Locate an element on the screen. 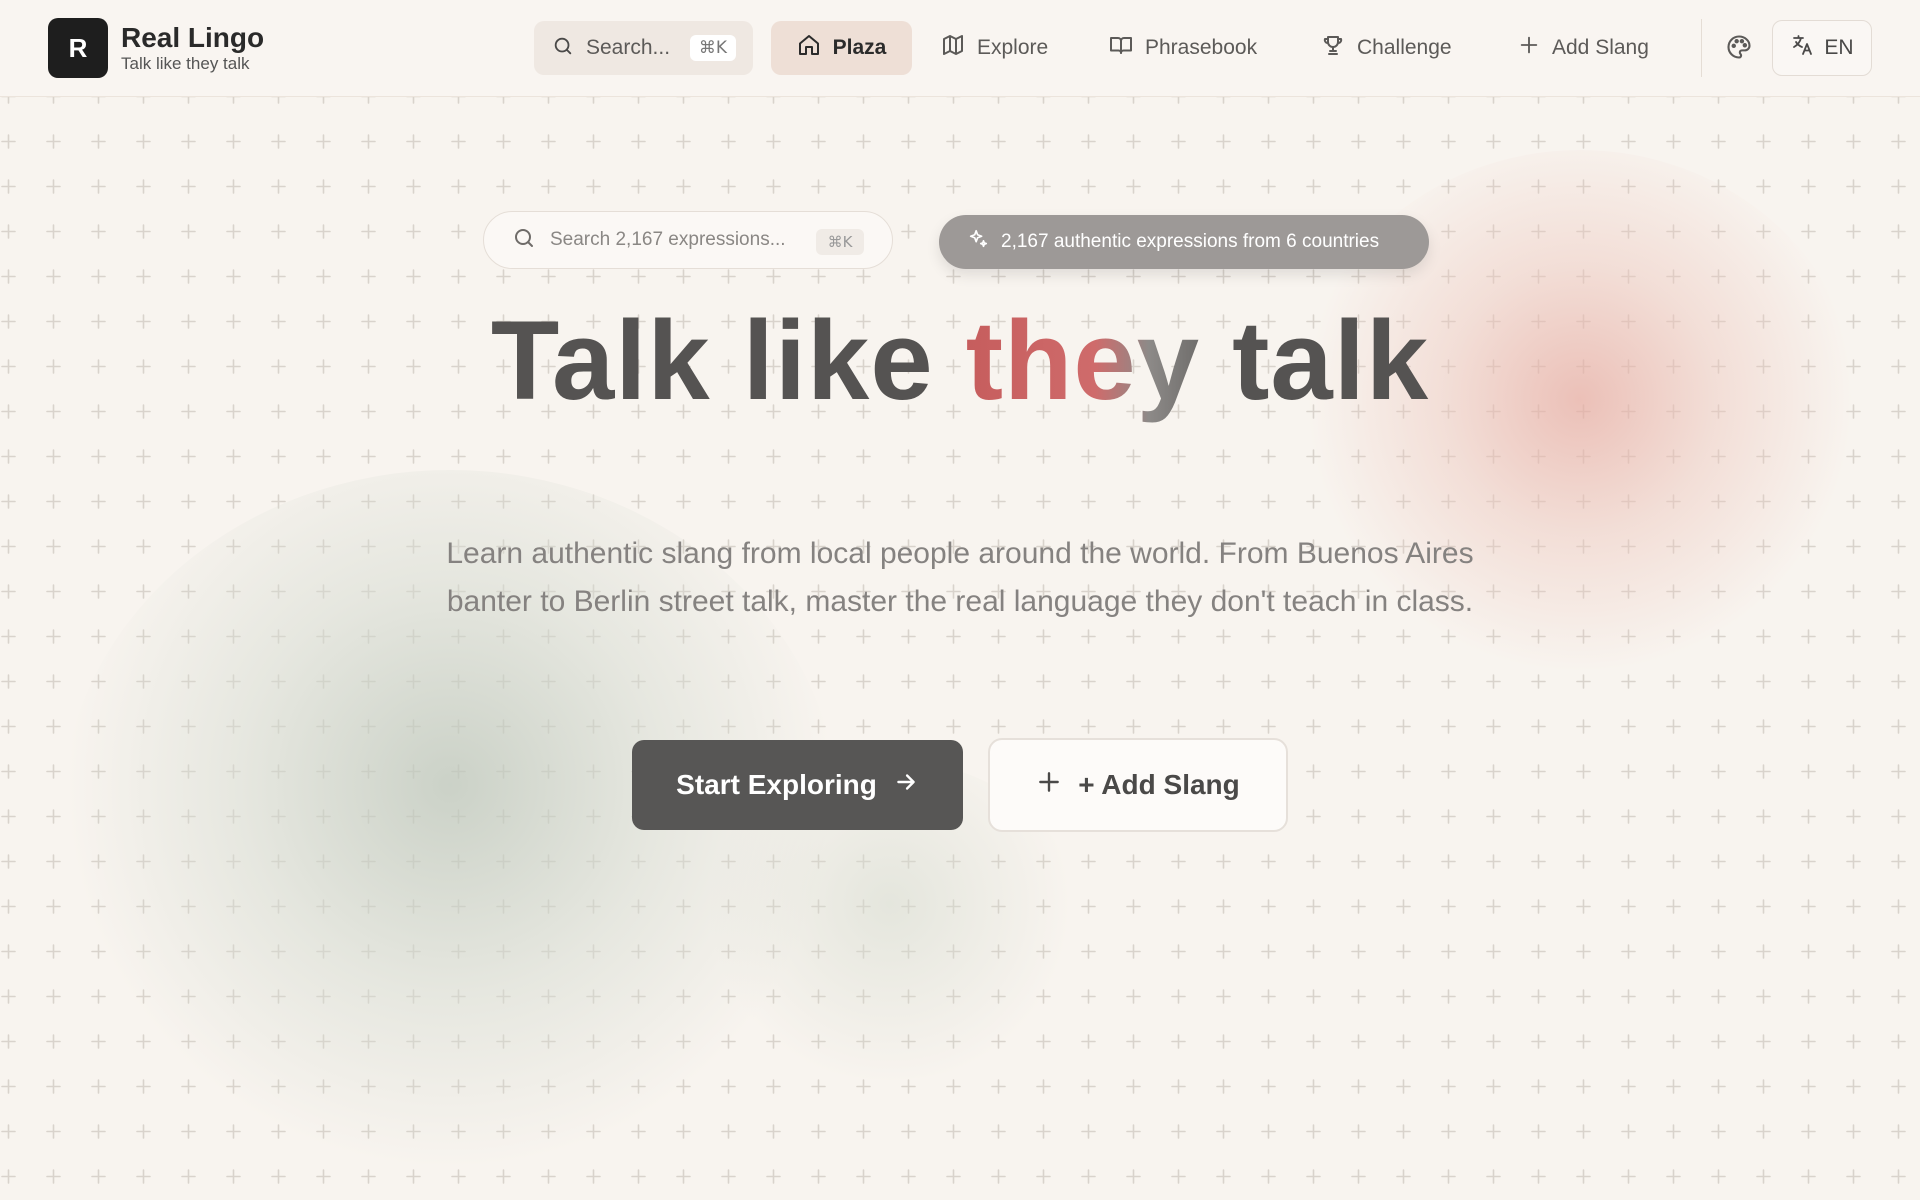 The image size is (1920, 1200). brand-title: Real Lingo is located at coordinates (193, 37).